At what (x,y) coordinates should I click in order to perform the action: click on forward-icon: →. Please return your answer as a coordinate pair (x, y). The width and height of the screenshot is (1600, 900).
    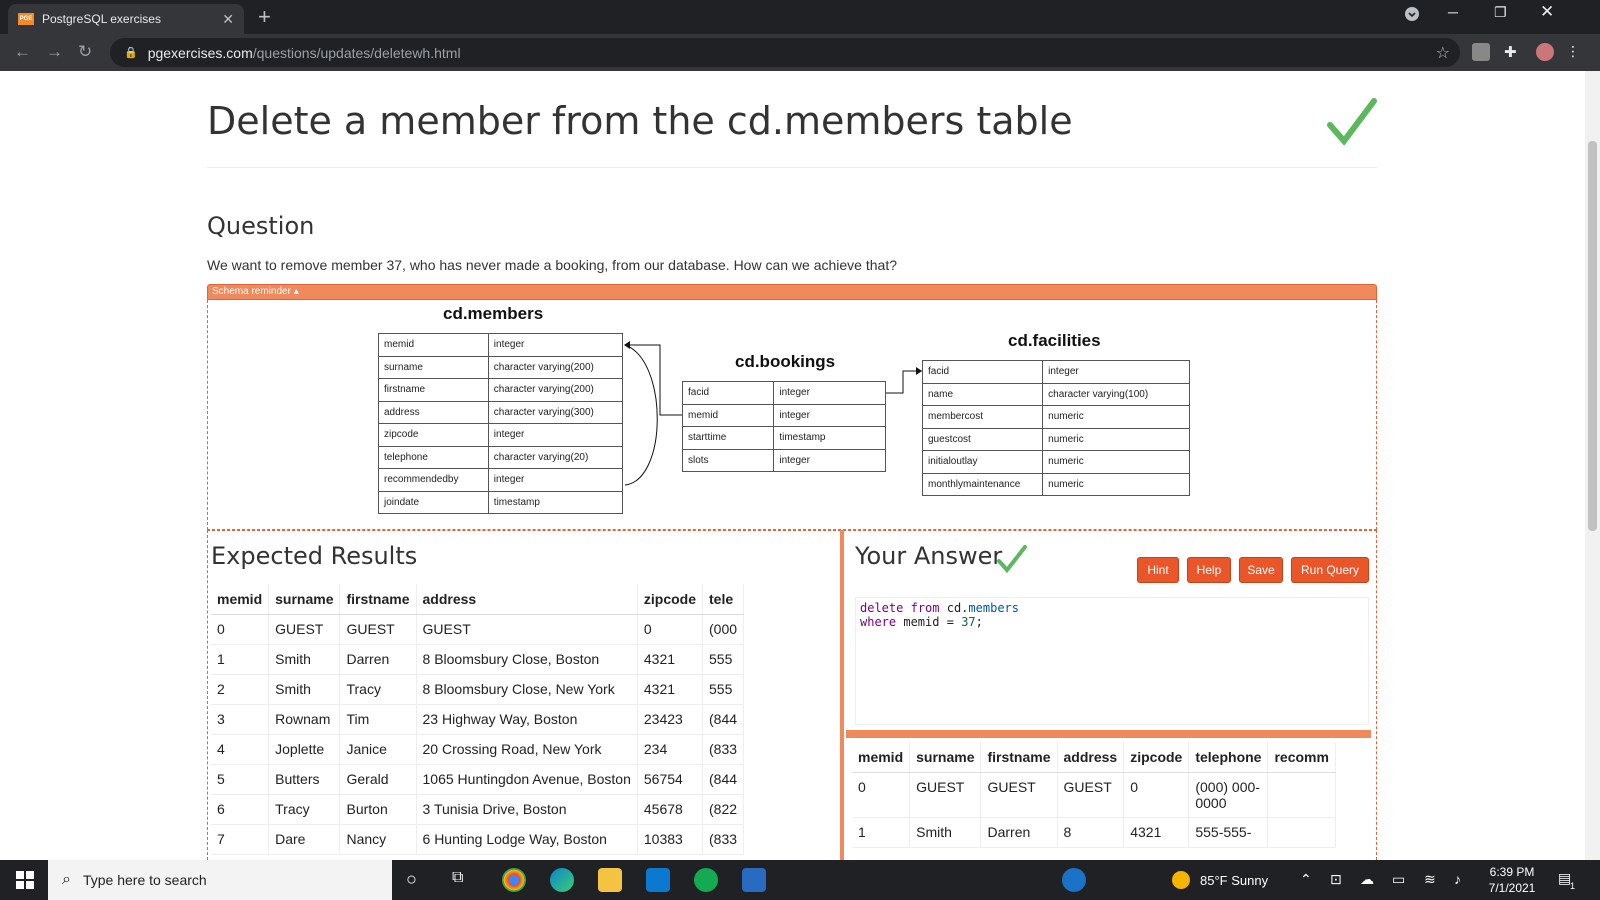
    Looking at the image, I should click on (54, 52).